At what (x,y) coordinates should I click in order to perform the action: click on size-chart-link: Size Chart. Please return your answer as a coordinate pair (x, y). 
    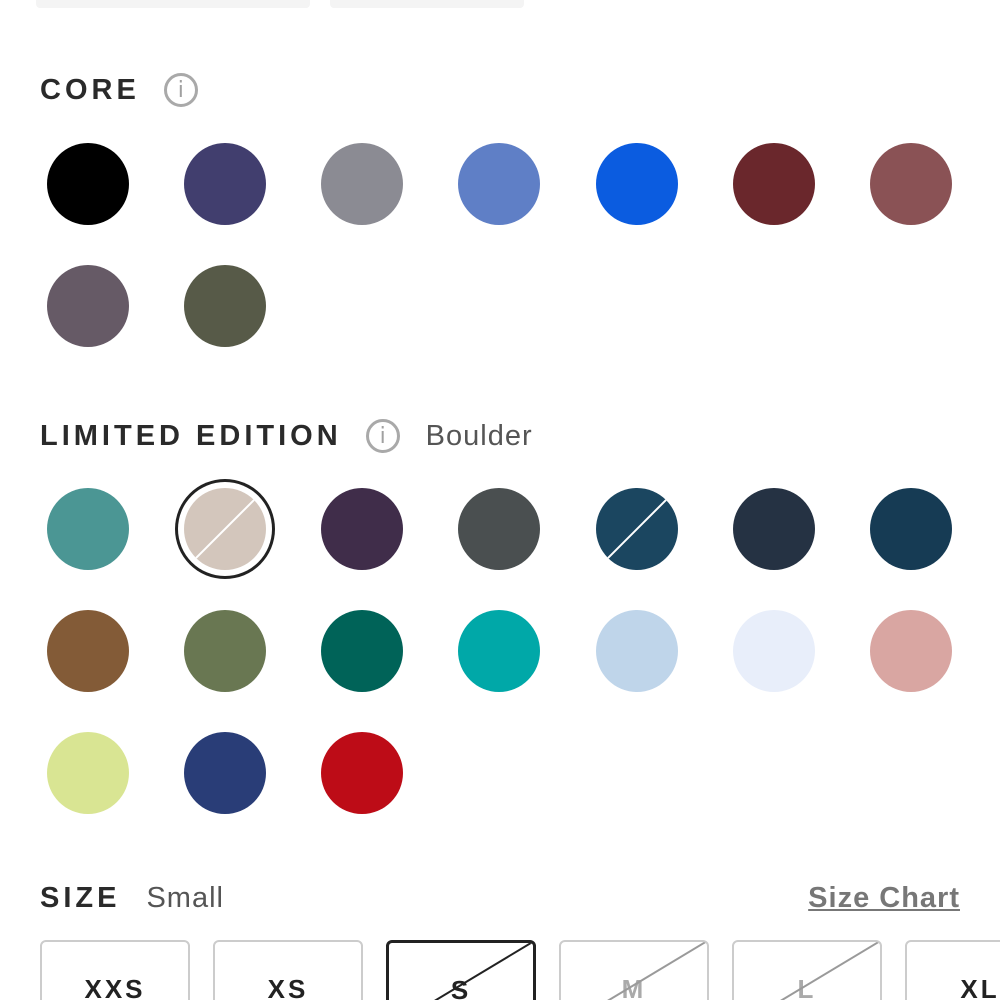
    Looking at the image, I should click on (884, 898).